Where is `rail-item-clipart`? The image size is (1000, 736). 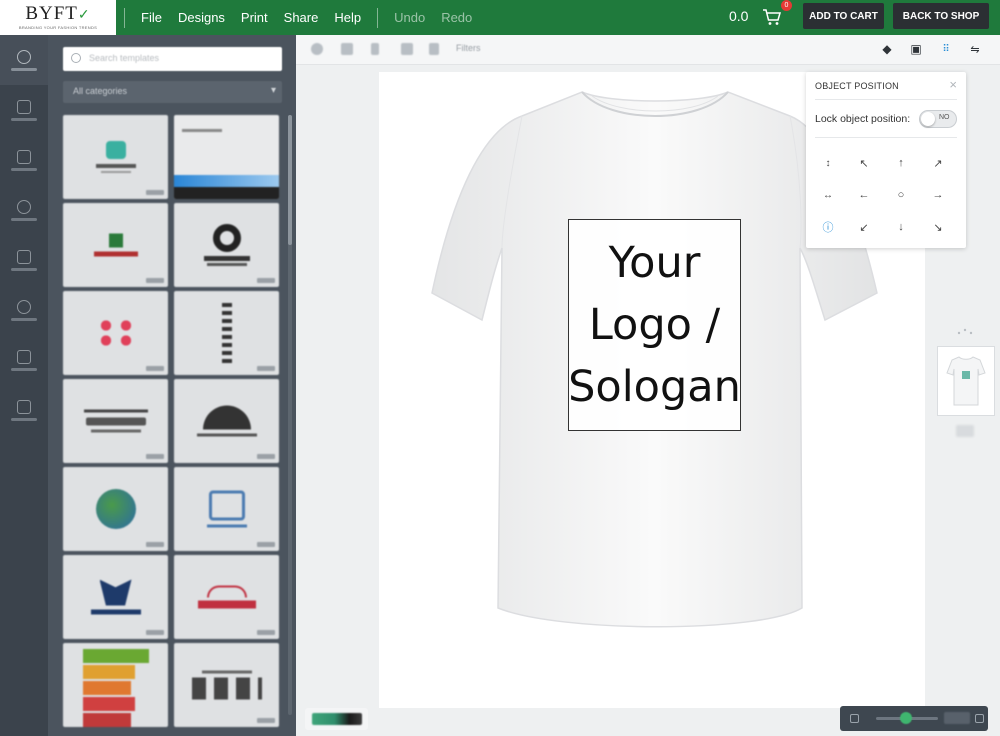
rail-item-clipart is located at coordinates (24, 110).